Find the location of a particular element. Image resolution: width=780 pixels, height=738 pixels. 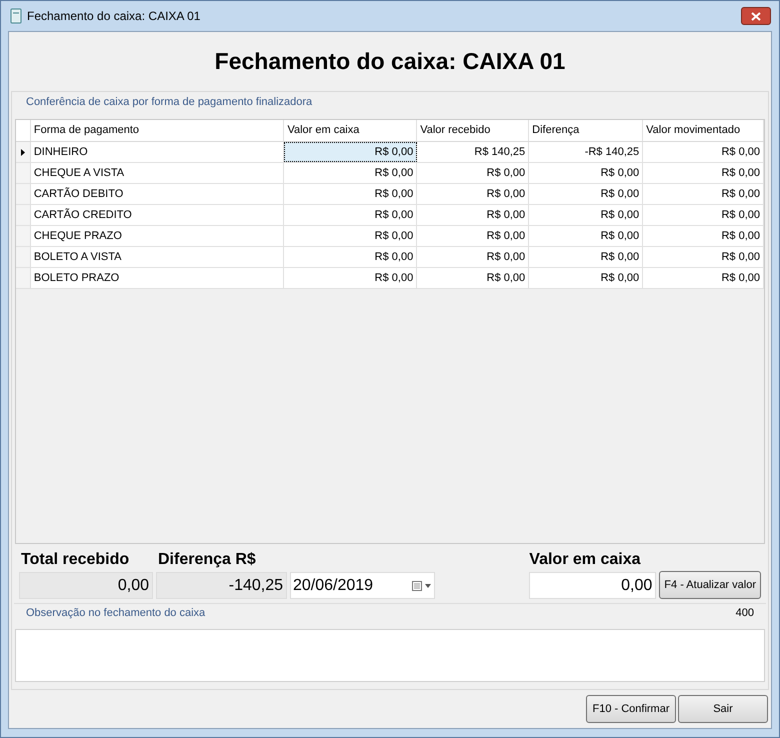

column-header: Valor em caixa is located at coordinates (351, 130).